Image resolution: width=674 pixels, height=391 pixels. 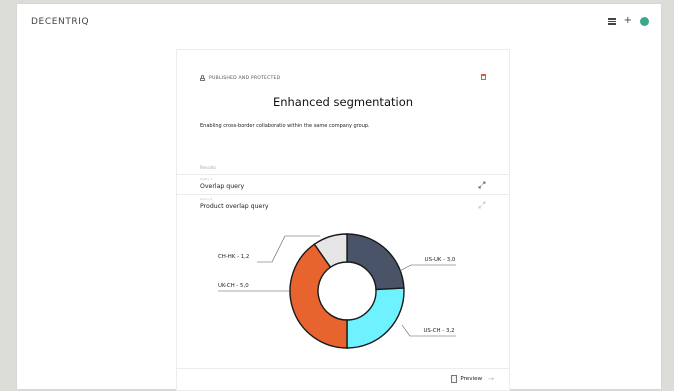 I want to click on query-name: Overlap query, so click(x=222, y=186).